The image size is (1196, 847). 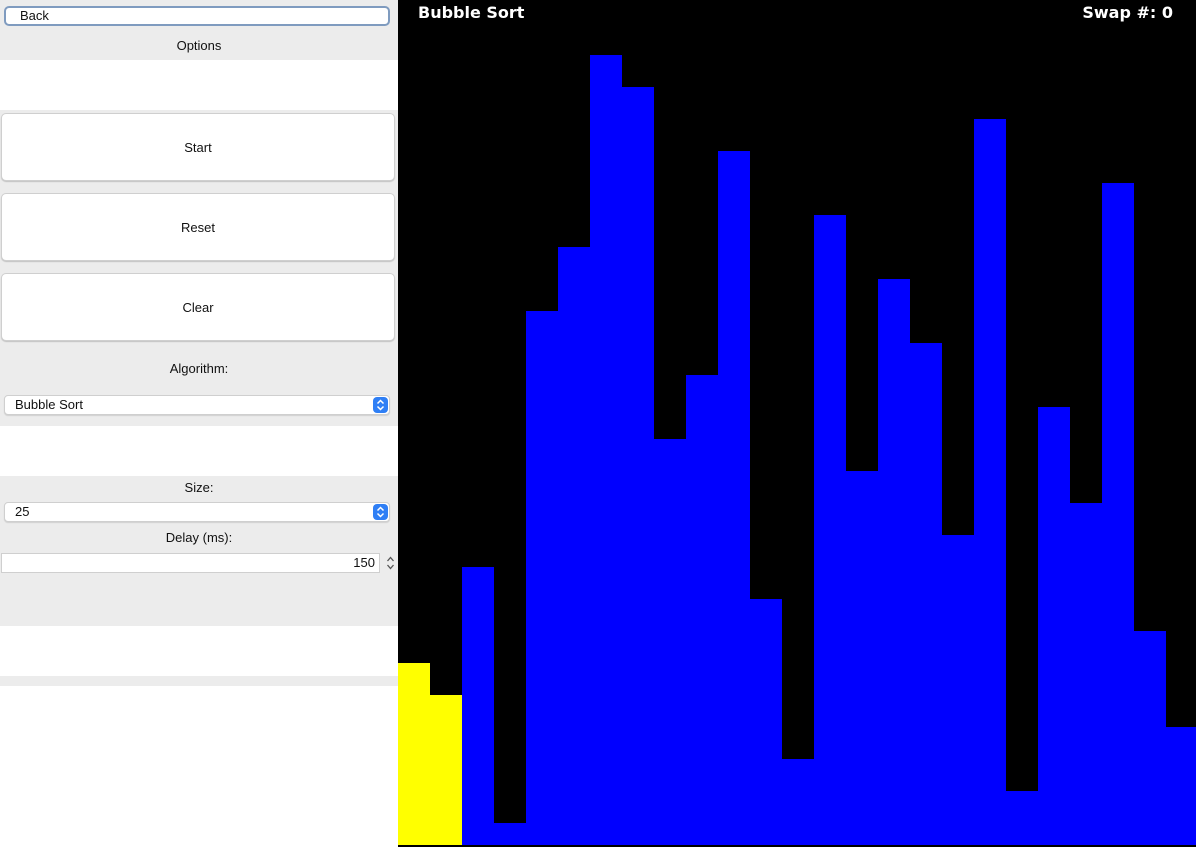 I want to click on swap-counter: Swap #: 0, so click(x=1127, y=12).